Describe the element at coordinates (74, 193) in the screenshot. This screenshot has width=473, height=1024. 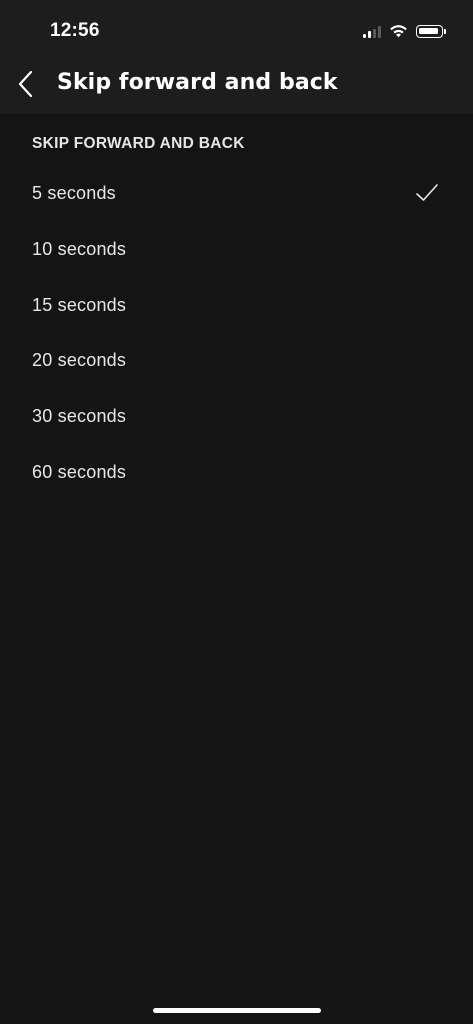
I see `option-label: 5 seconds` at that location.